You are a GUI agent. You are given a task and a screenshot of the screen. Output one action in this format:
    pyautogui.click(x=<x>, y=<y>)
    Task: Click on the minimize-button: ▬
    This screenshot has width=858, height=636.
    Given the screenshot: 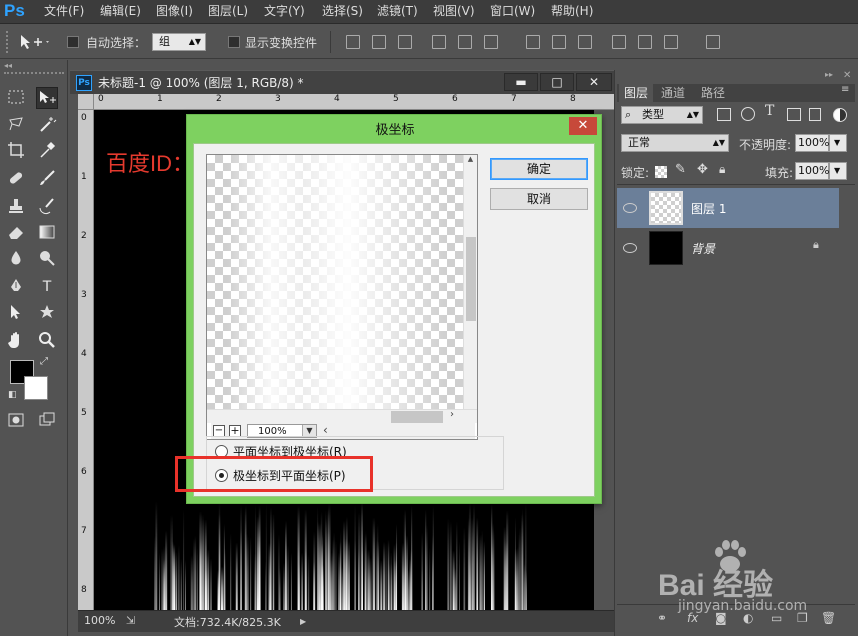 What is the action you would take?
    pyautogui.click(x=521, y=82)
    